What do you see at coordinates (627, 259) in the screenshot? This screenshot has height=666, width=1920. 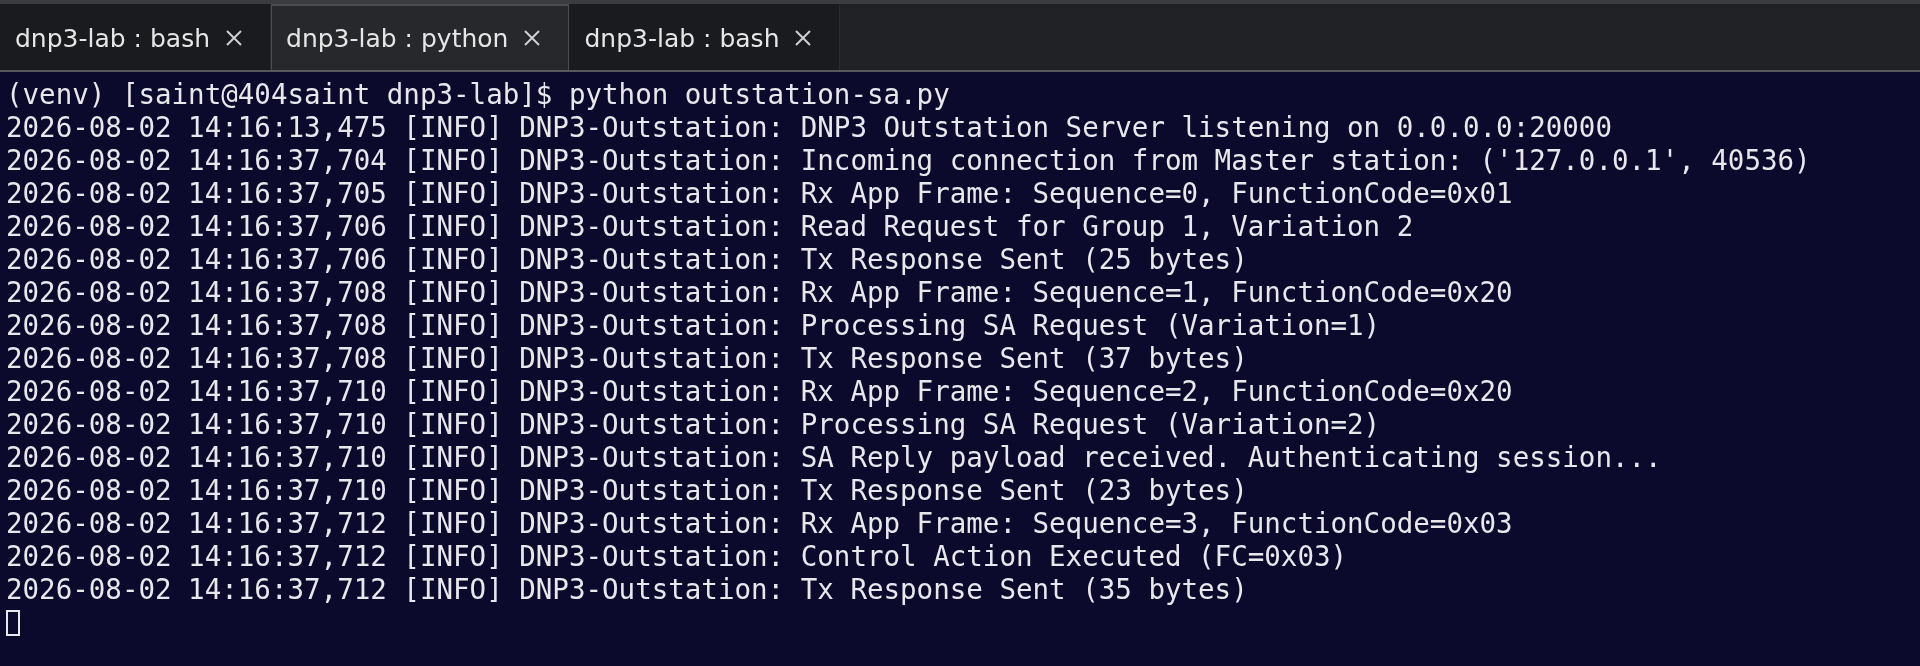 I see `log-line: 2026-08-02 14:16:37,706 [INFO] DNP3-Outstation: Tx Response Sent (25 bytes)` at bounding box center [627, 259].